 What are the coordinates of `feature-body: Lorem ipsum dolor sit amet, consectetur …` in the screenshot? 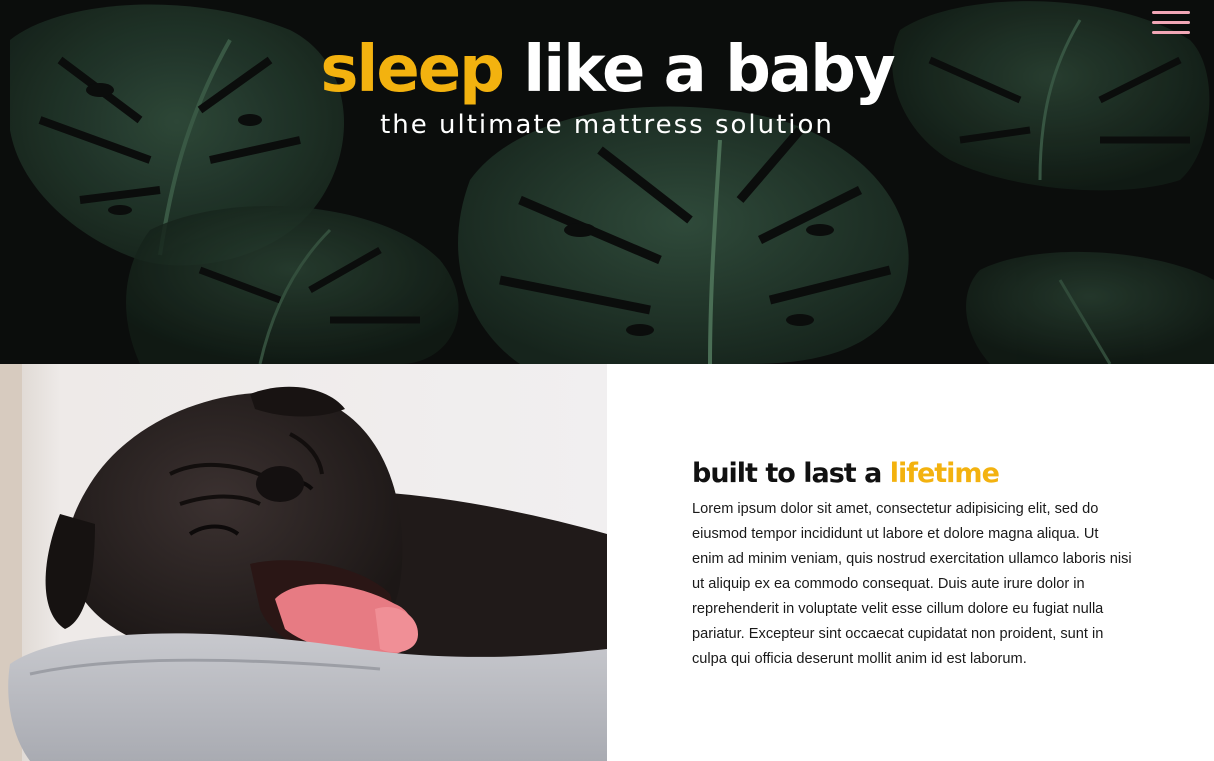 It's located at (912, 584).